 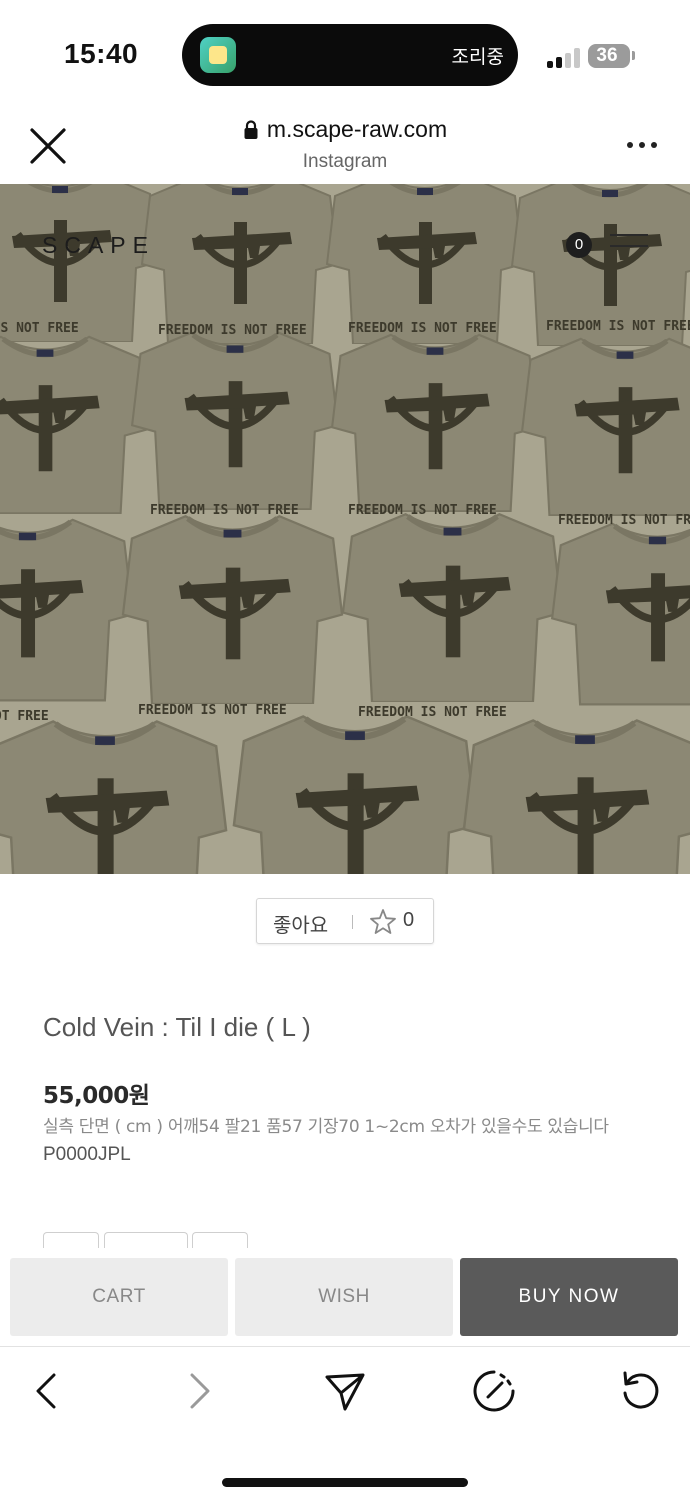 I want to click on status-bar: 15:40 조리중 36, so click(x=345, y=54).